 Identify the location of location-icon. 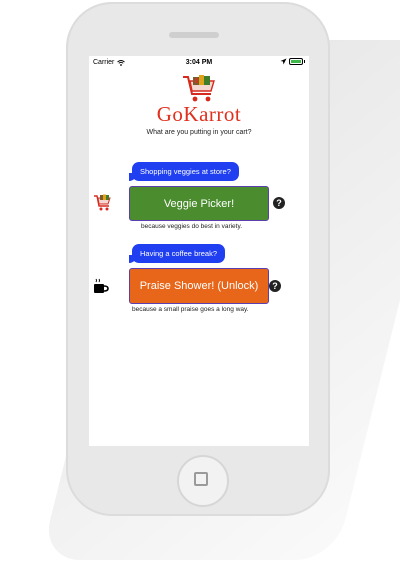
(283, 61).